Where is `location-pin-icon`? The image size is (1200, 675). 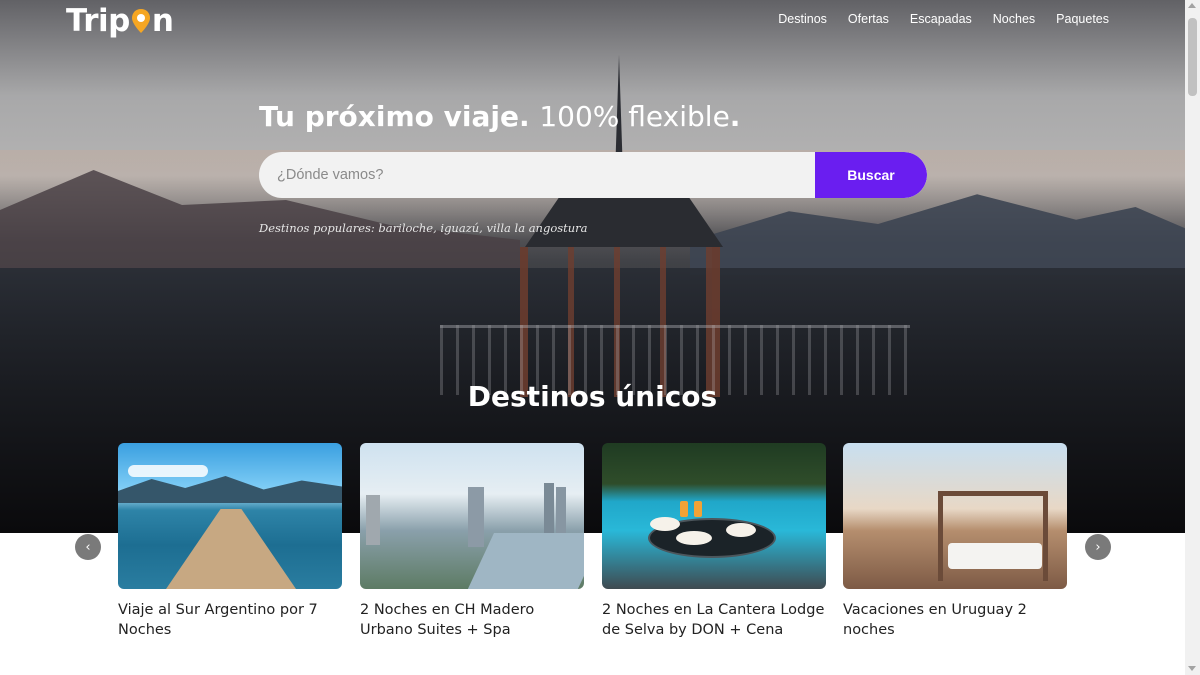
location-pin-icon is located at coordinates (141, 21).